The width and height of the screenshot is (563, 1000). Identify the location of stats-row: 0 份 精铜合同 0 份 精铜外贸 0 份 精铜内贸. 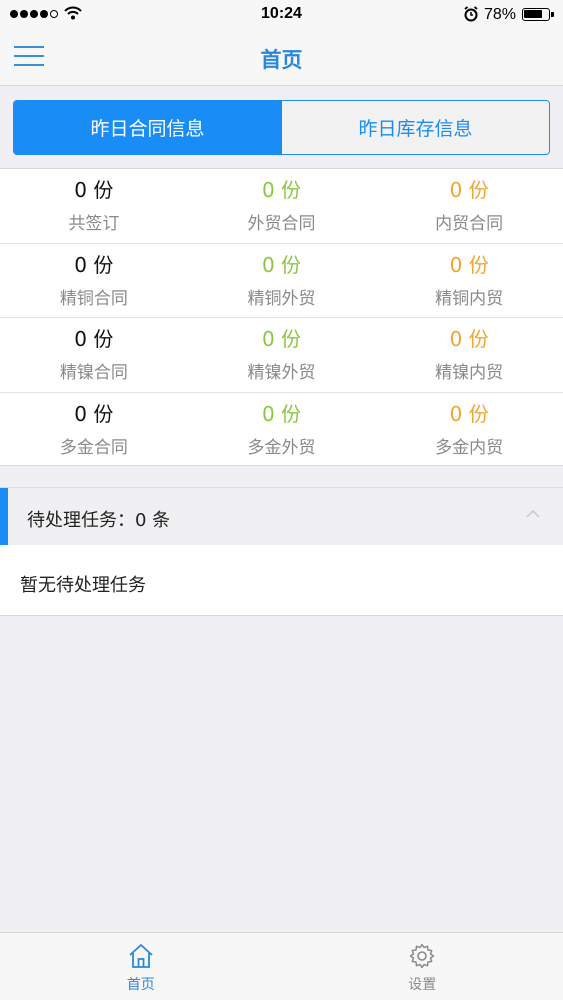
(281, 281).